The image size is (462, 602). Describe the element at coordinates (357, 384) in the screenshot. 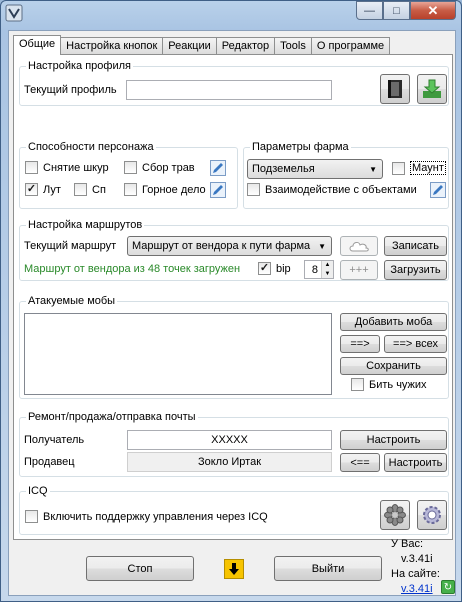

I see `hit-others-checkbox-box` at that location.